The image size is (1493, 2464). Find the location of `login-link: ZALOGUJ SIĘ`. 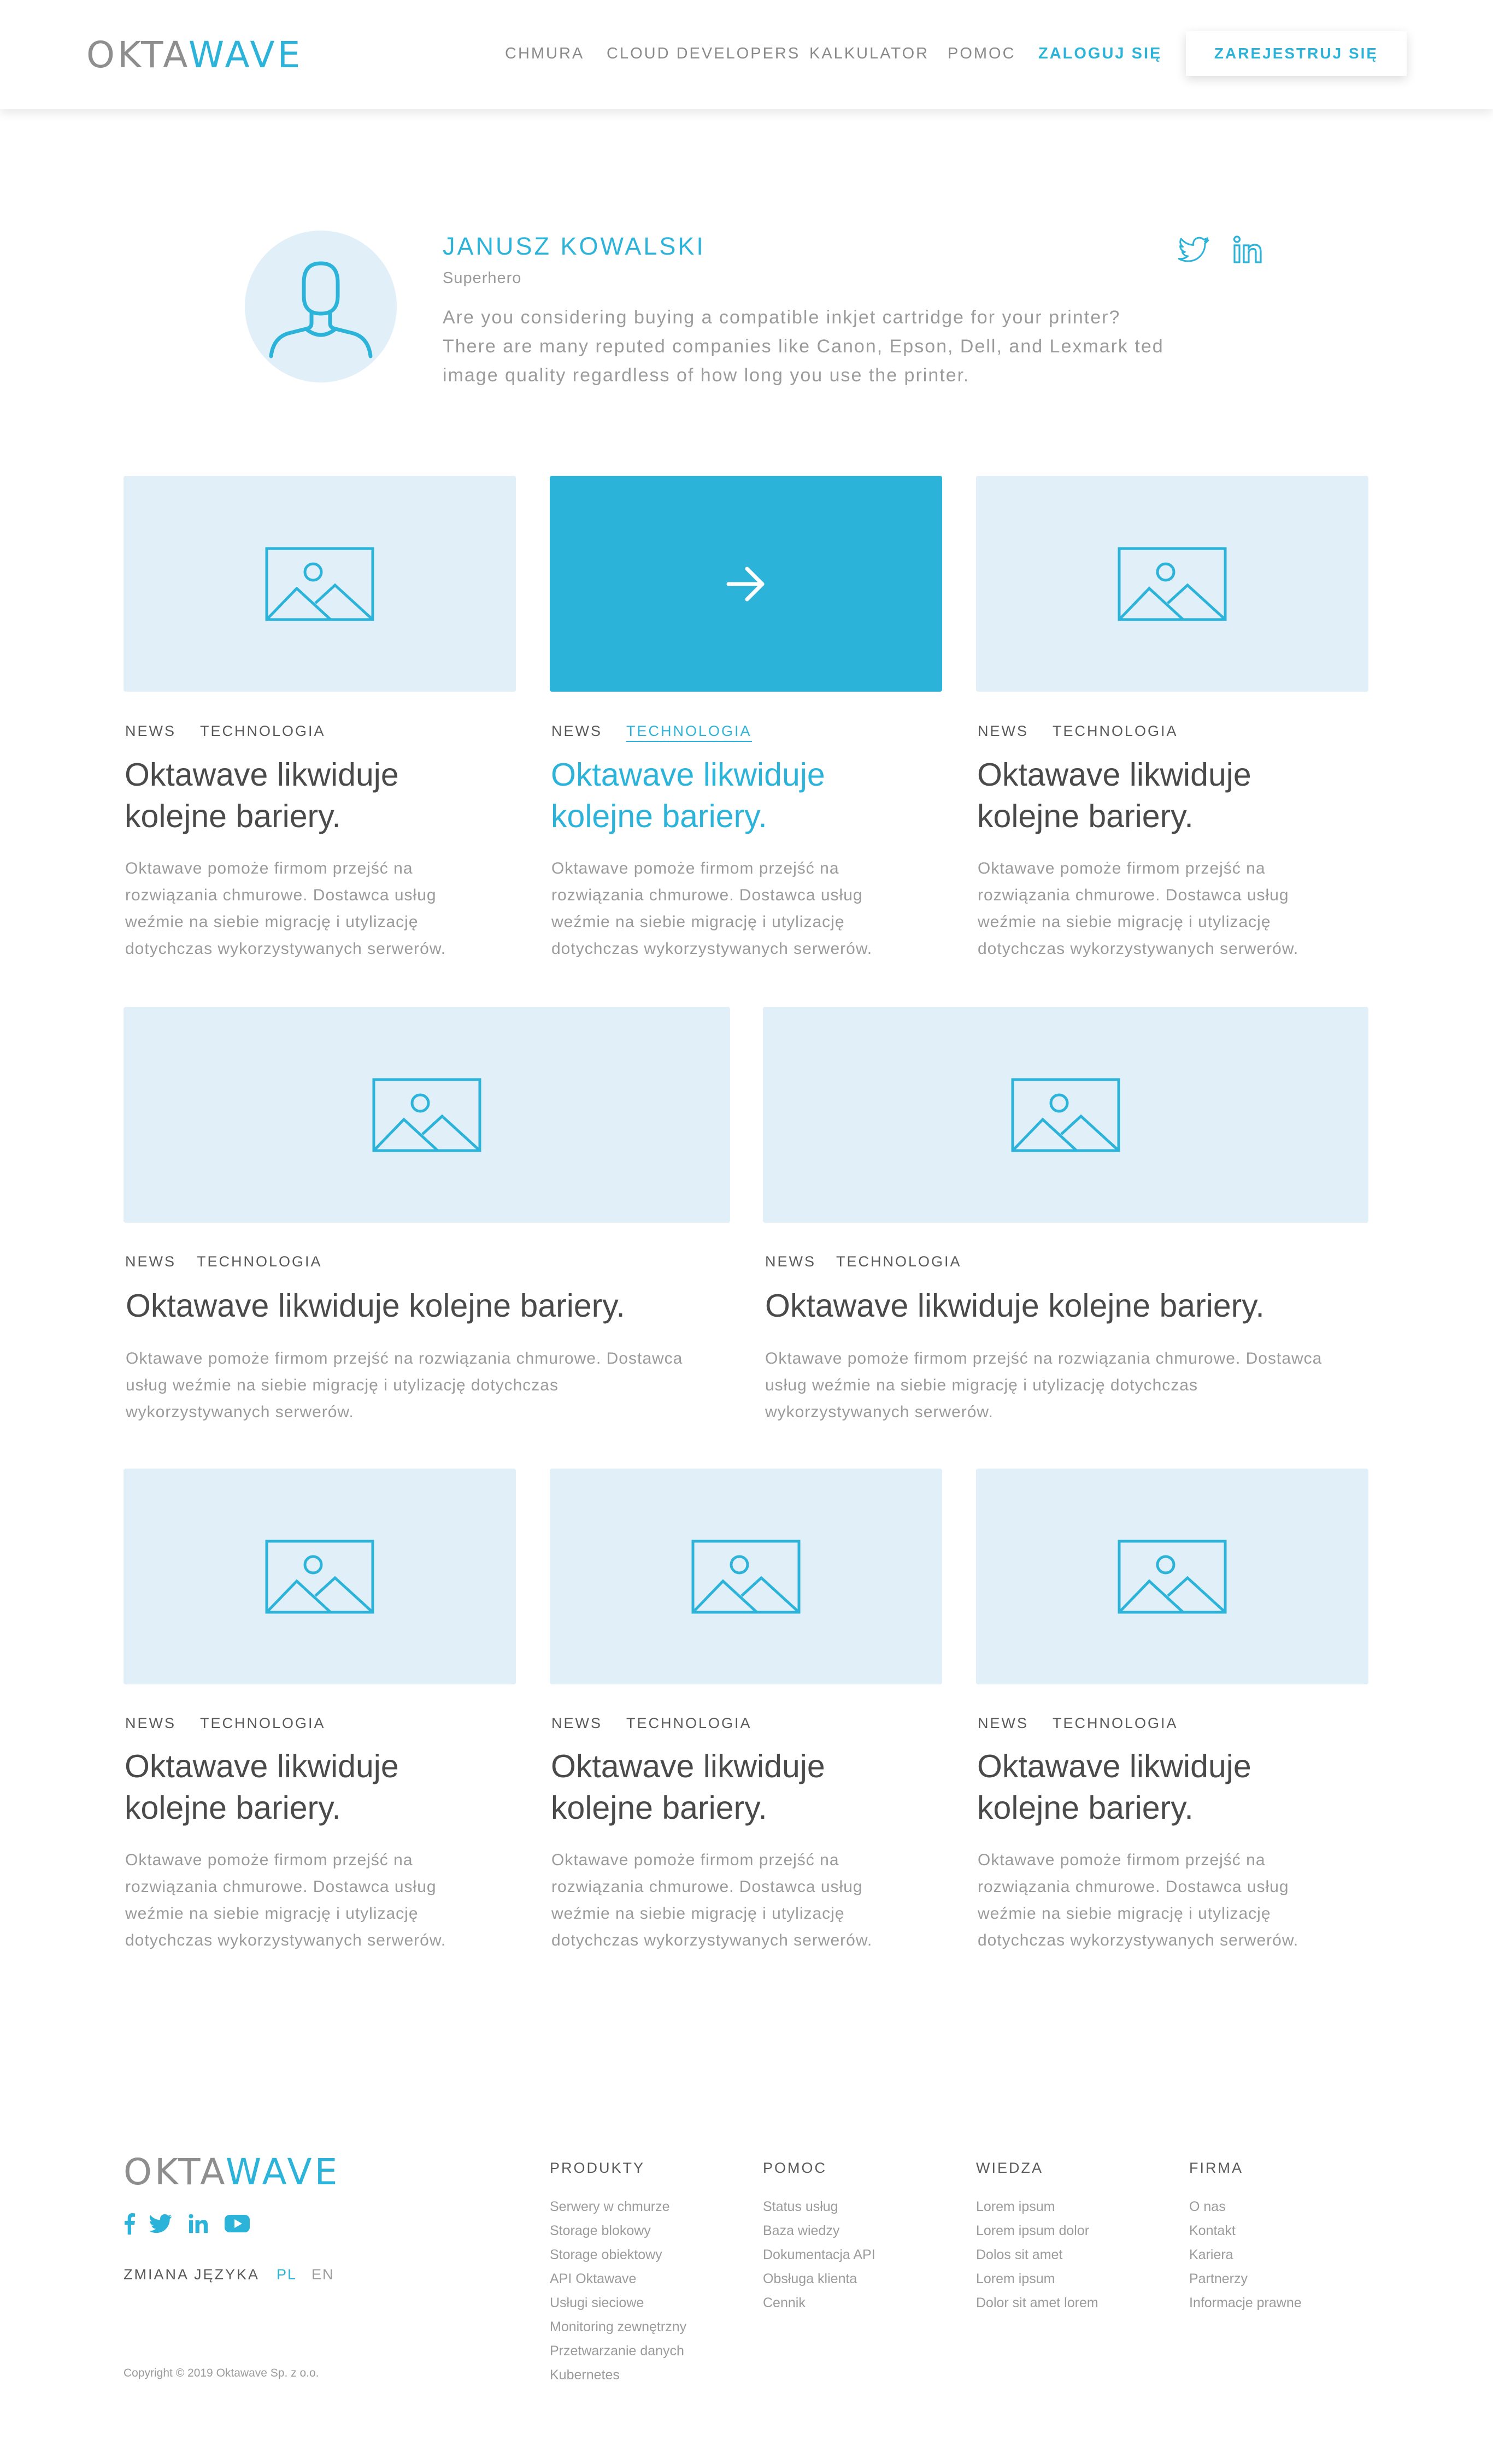

login-link: ZALOGUJ SIĘ is located at coordinates (1100, 54).